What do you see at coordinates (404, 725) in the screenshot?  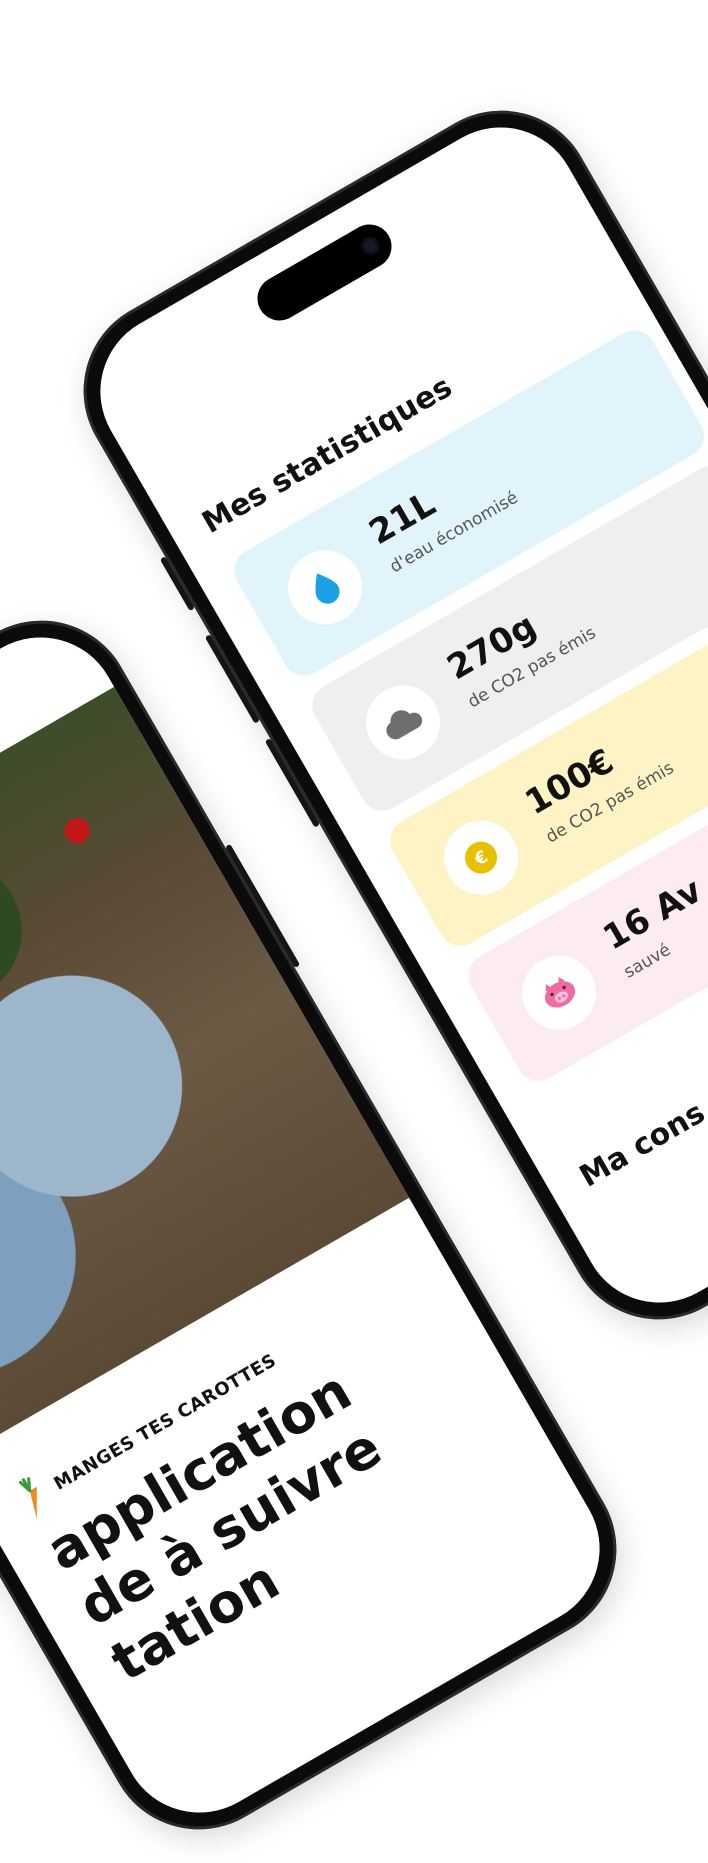 I see `cloud-icon` at bounding box center [404, 725].